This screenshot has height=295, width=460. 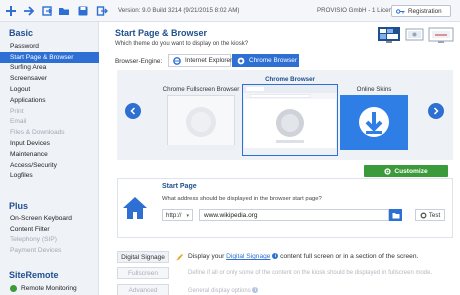 What do you see at coordinates (389, 35) in the screenshot?
I see `layout-preview-icon` at bounding box center [389, 35].